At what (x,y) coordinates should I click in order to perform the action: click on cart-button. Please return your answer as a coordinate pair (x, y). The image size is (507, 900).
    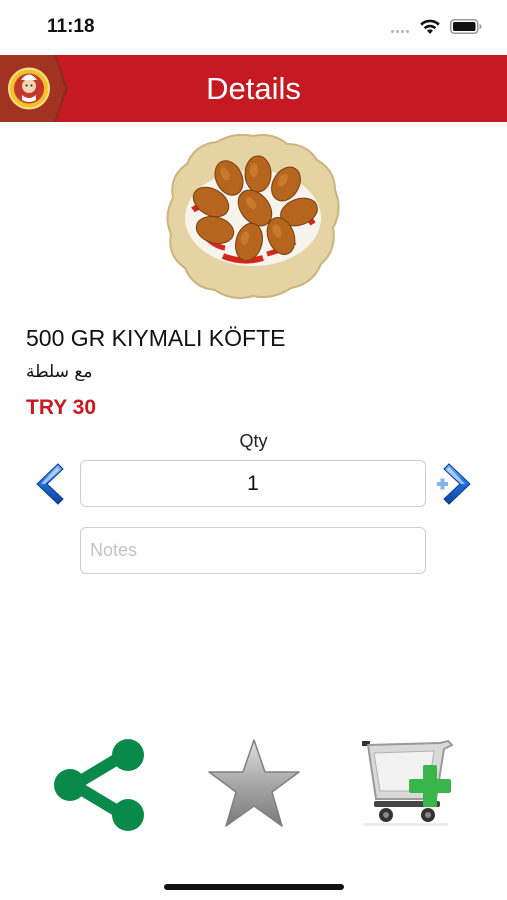
    Looking at the image, I should click on (409, 783).